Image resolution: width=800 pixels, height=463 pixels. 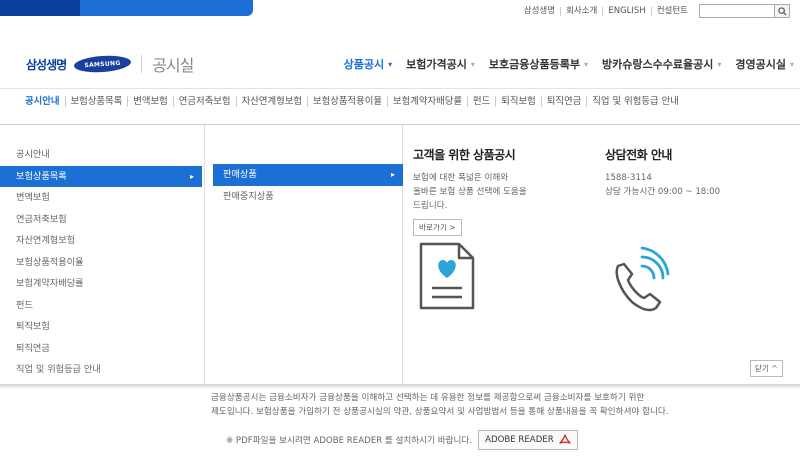 I want to click on menu-item: 변액보험, so click(x=101, y=198).